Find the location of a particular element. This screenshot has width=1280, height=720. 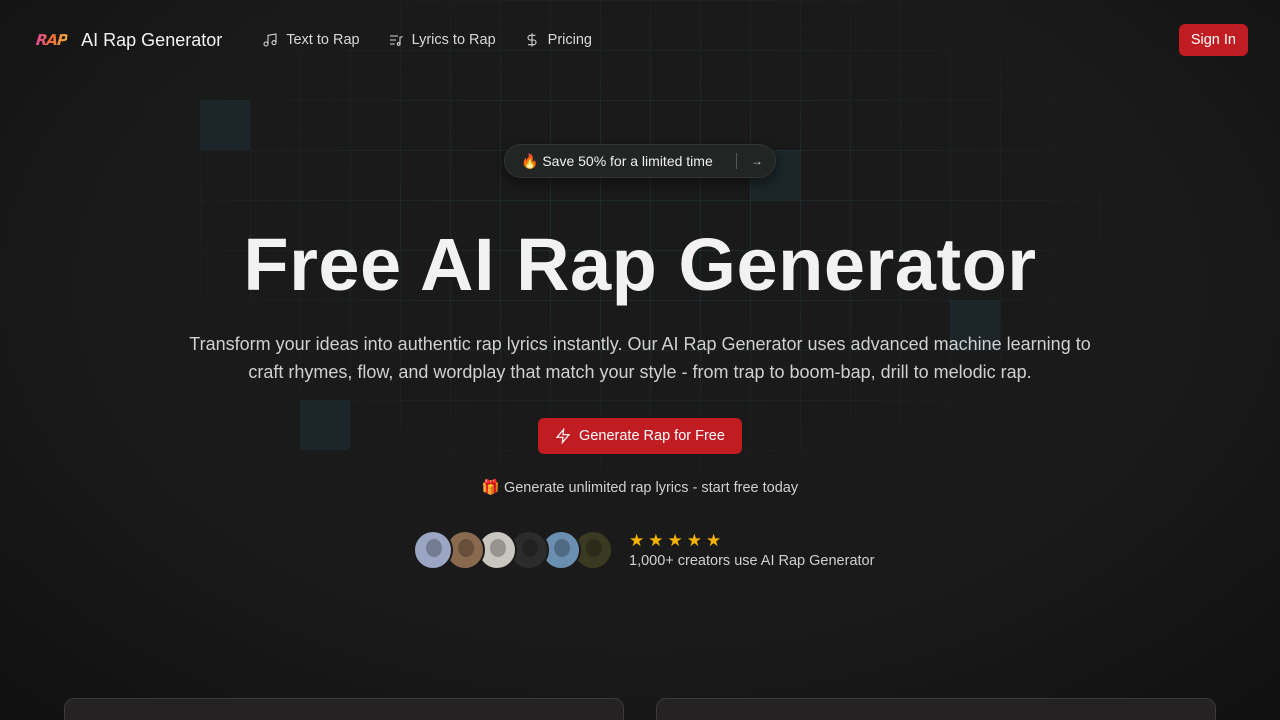

creators-count: 1,000+ creators use AI Rap Generator is located at coordinates (752, 560).